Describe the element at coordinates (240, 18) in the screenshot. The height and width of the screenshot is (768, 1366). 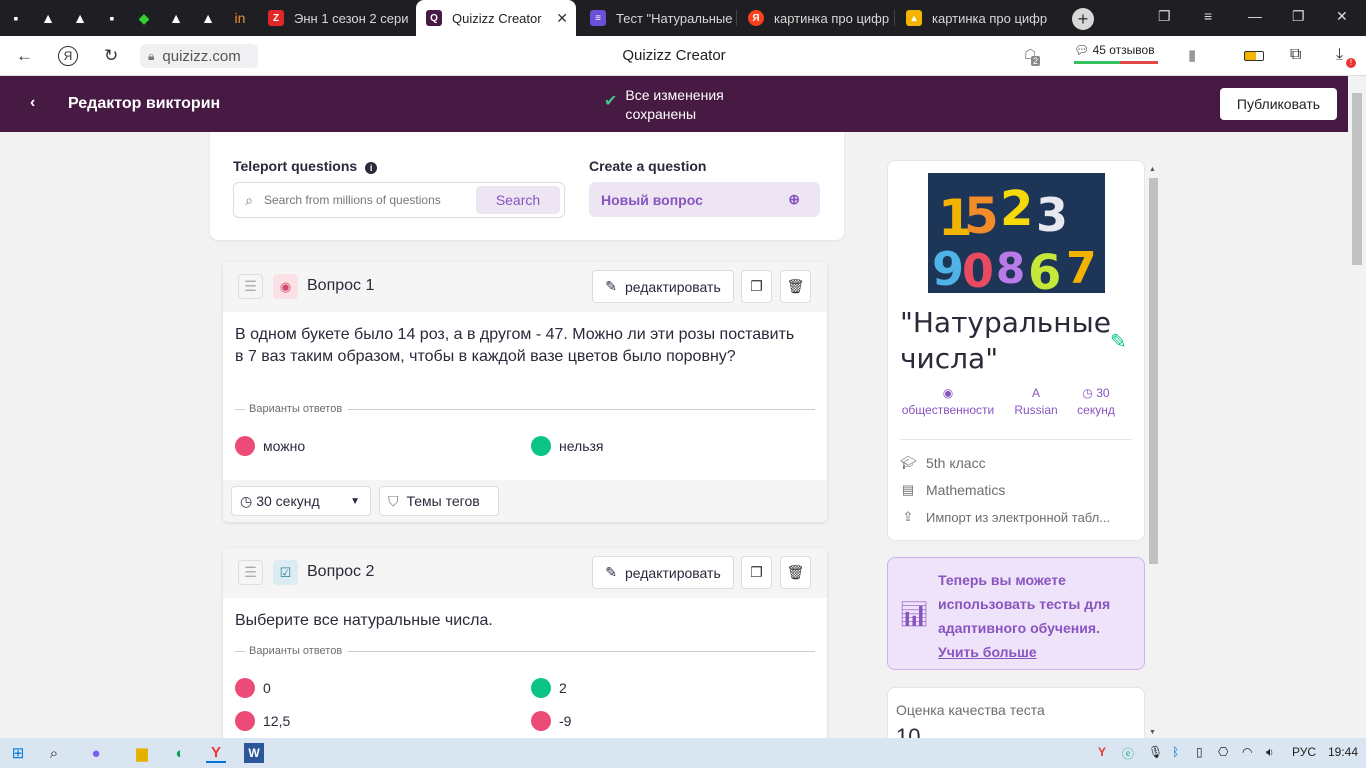
I see `pinned-tab-icon: in` at that location.